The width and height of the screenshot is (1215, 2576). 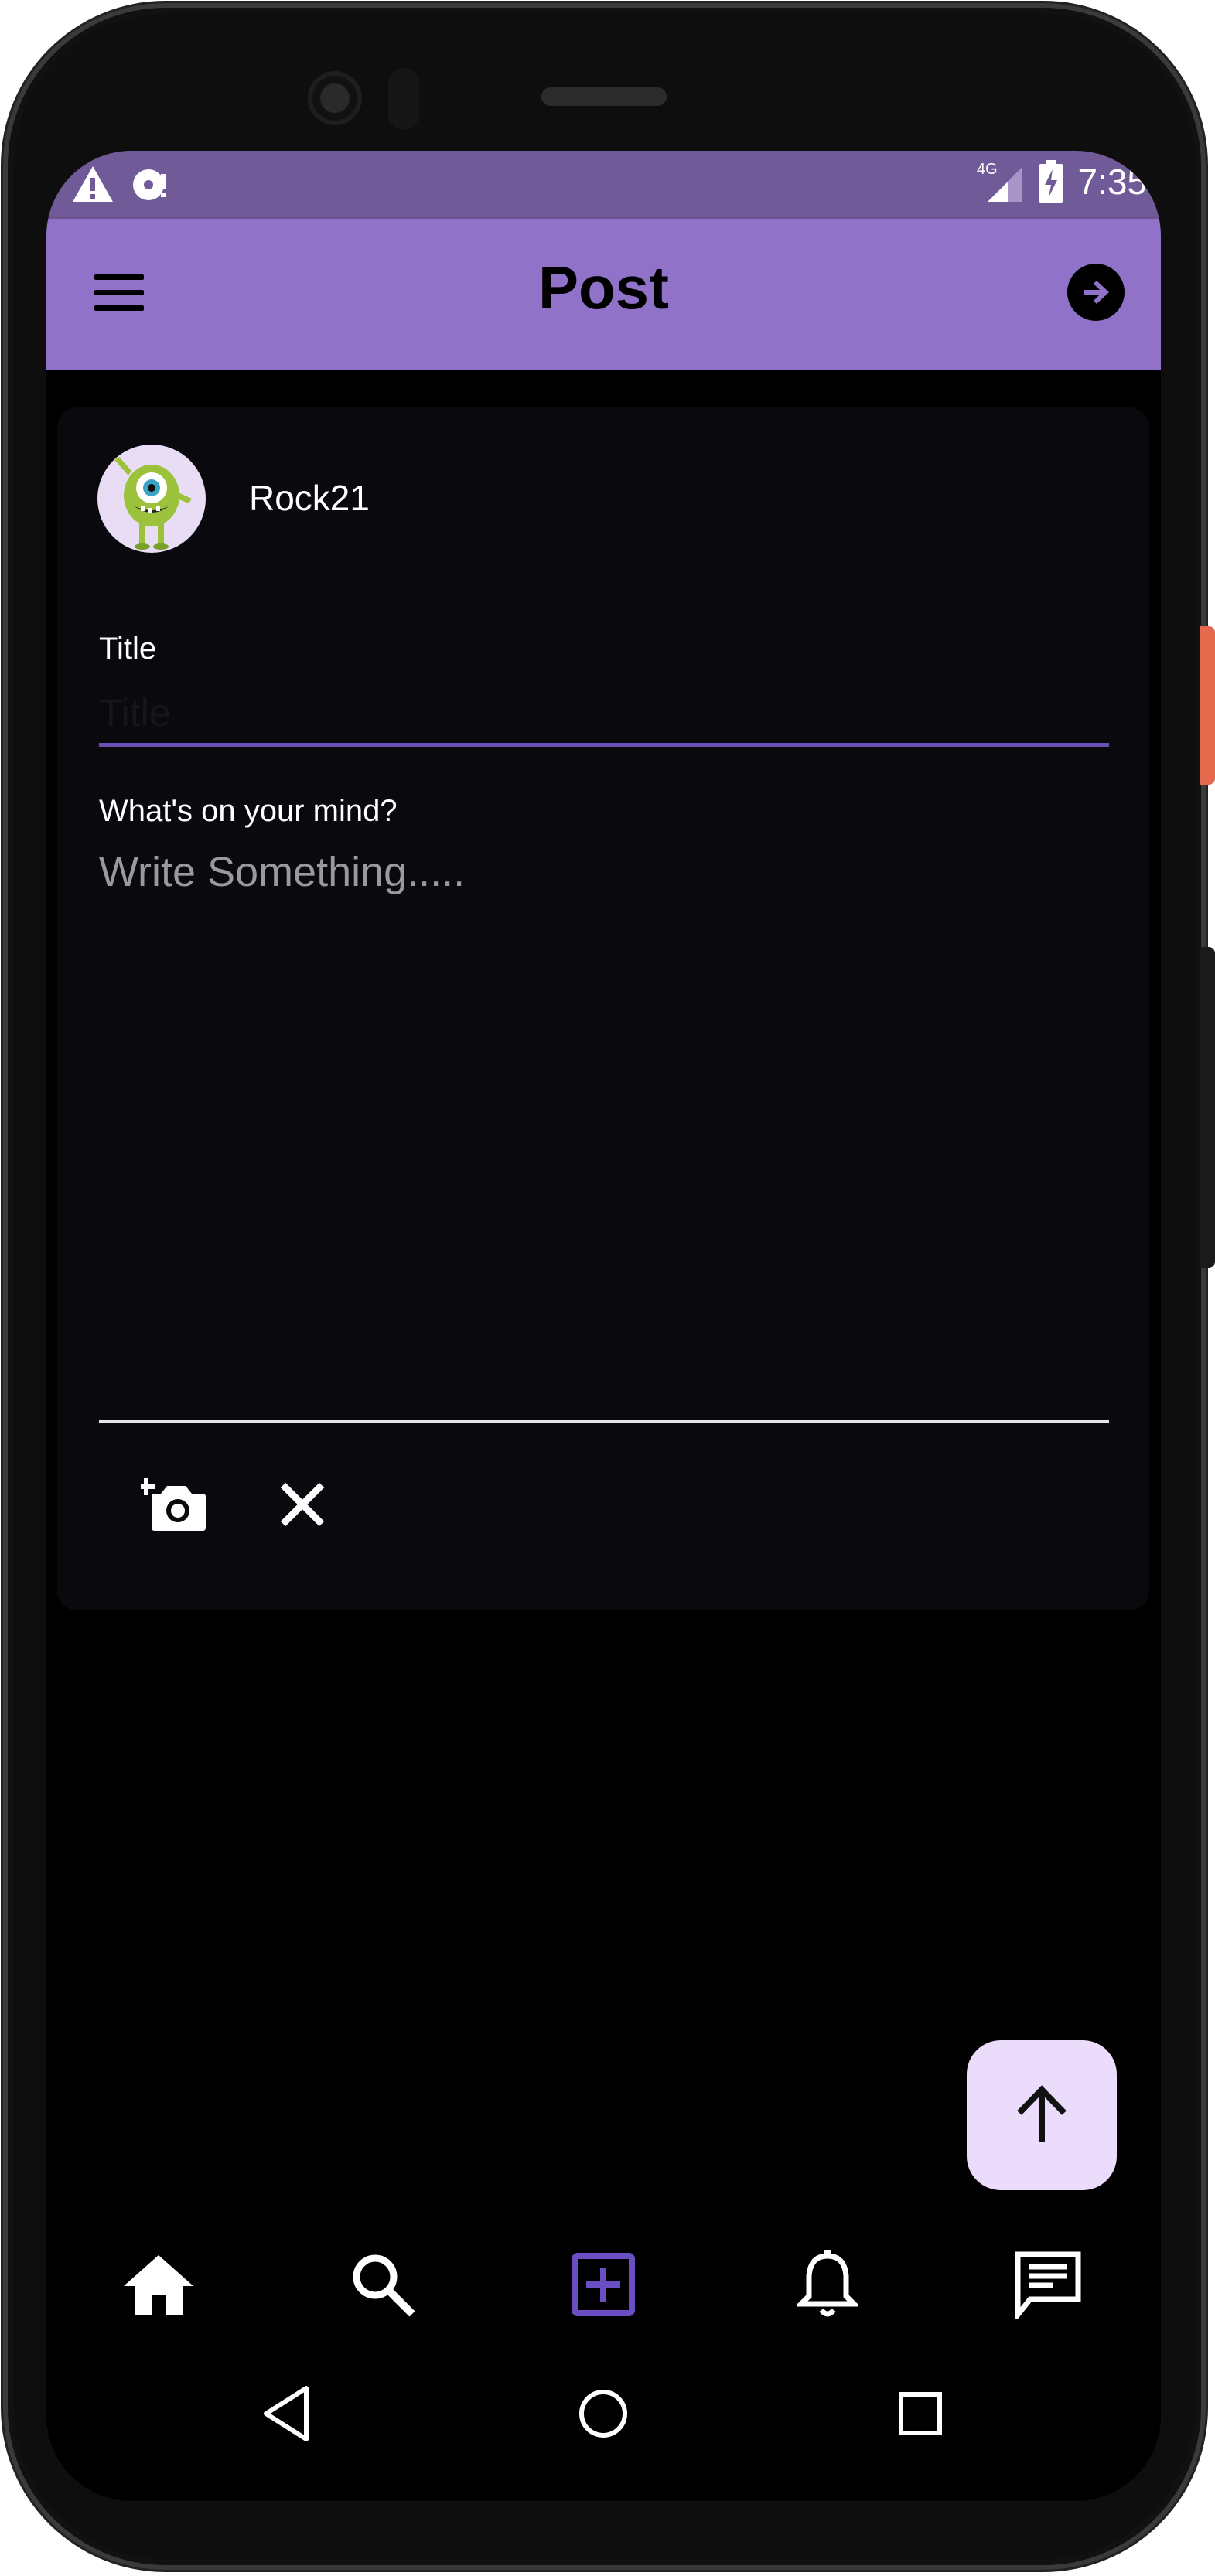 I want to click on bell-icon, so click(x=828, y=2283).